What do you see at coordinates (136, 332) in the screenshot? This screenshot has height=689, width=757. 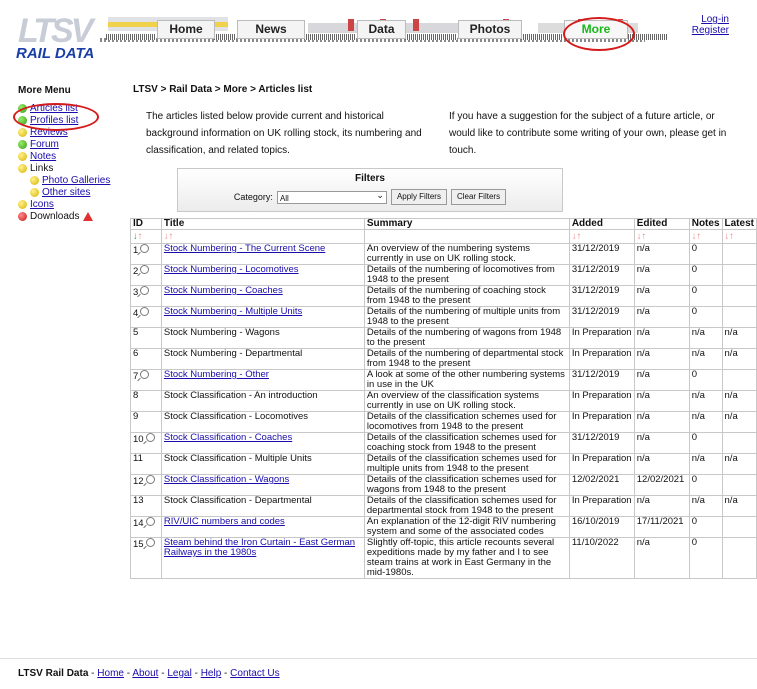 I see `article-id: 5` at bounding box center [136, 332].